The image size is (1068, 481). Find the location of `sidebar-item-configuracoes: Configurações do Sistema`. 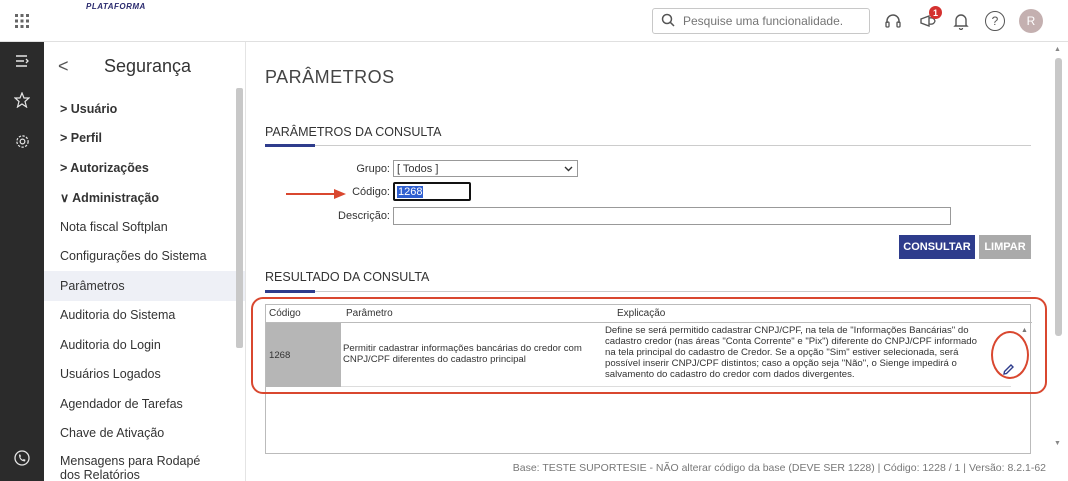

sidebar-item-configuracoes: Configurações do Sistema is located at coordinates (144, 257).